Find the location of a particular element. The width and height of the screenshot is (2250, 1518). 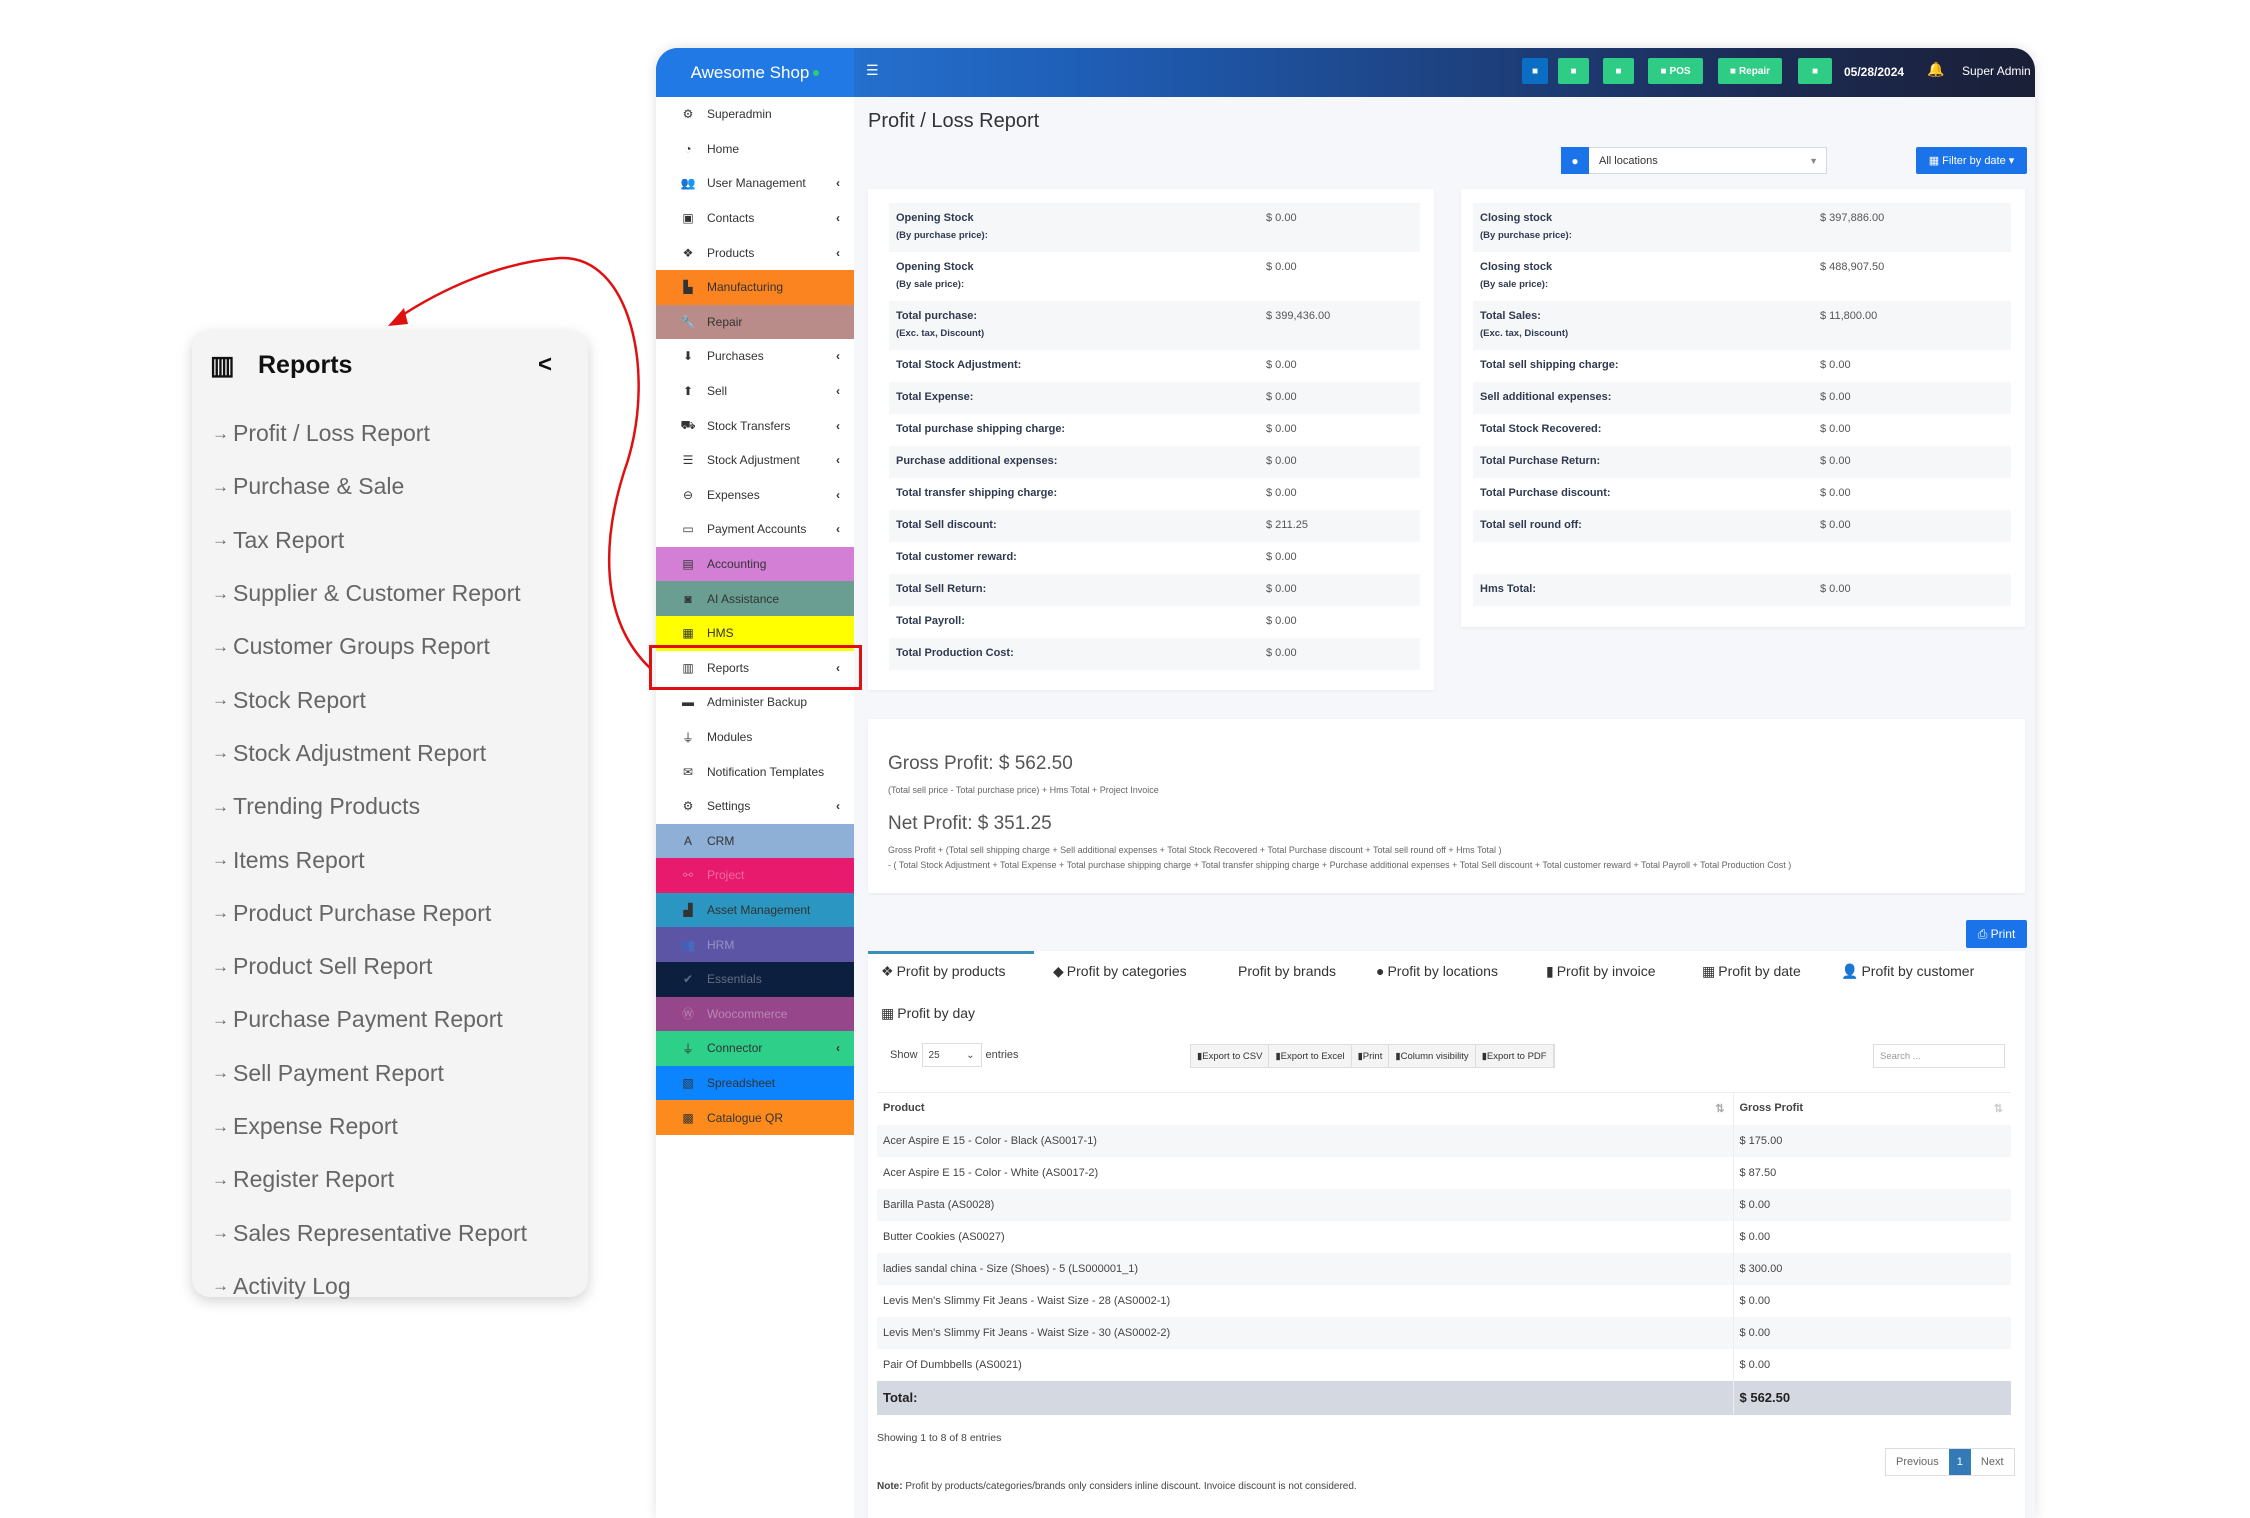

wordpress-icon: Ⓦ is located at coordinates (687, 1014).